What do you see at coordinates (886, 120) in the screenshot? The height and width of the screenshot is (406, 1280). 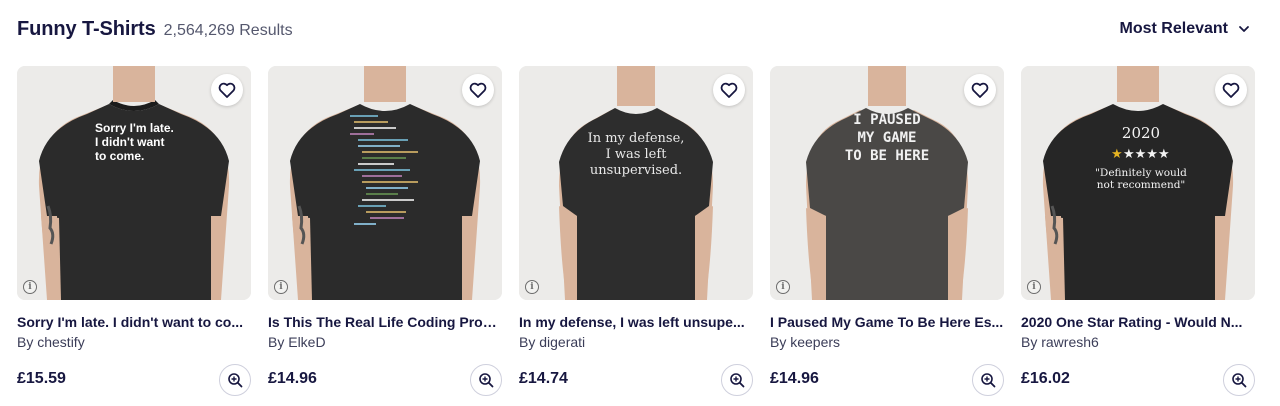 I see `shirt-print-line: I PAUSED` at bounding box center [886, 120].